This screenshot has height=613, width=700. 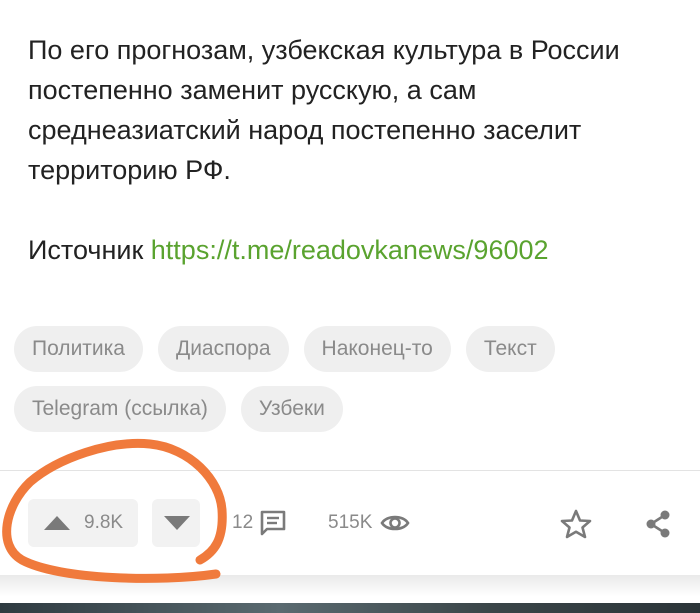 I want to click on source-label: Источник, so click(x=86, y=250).